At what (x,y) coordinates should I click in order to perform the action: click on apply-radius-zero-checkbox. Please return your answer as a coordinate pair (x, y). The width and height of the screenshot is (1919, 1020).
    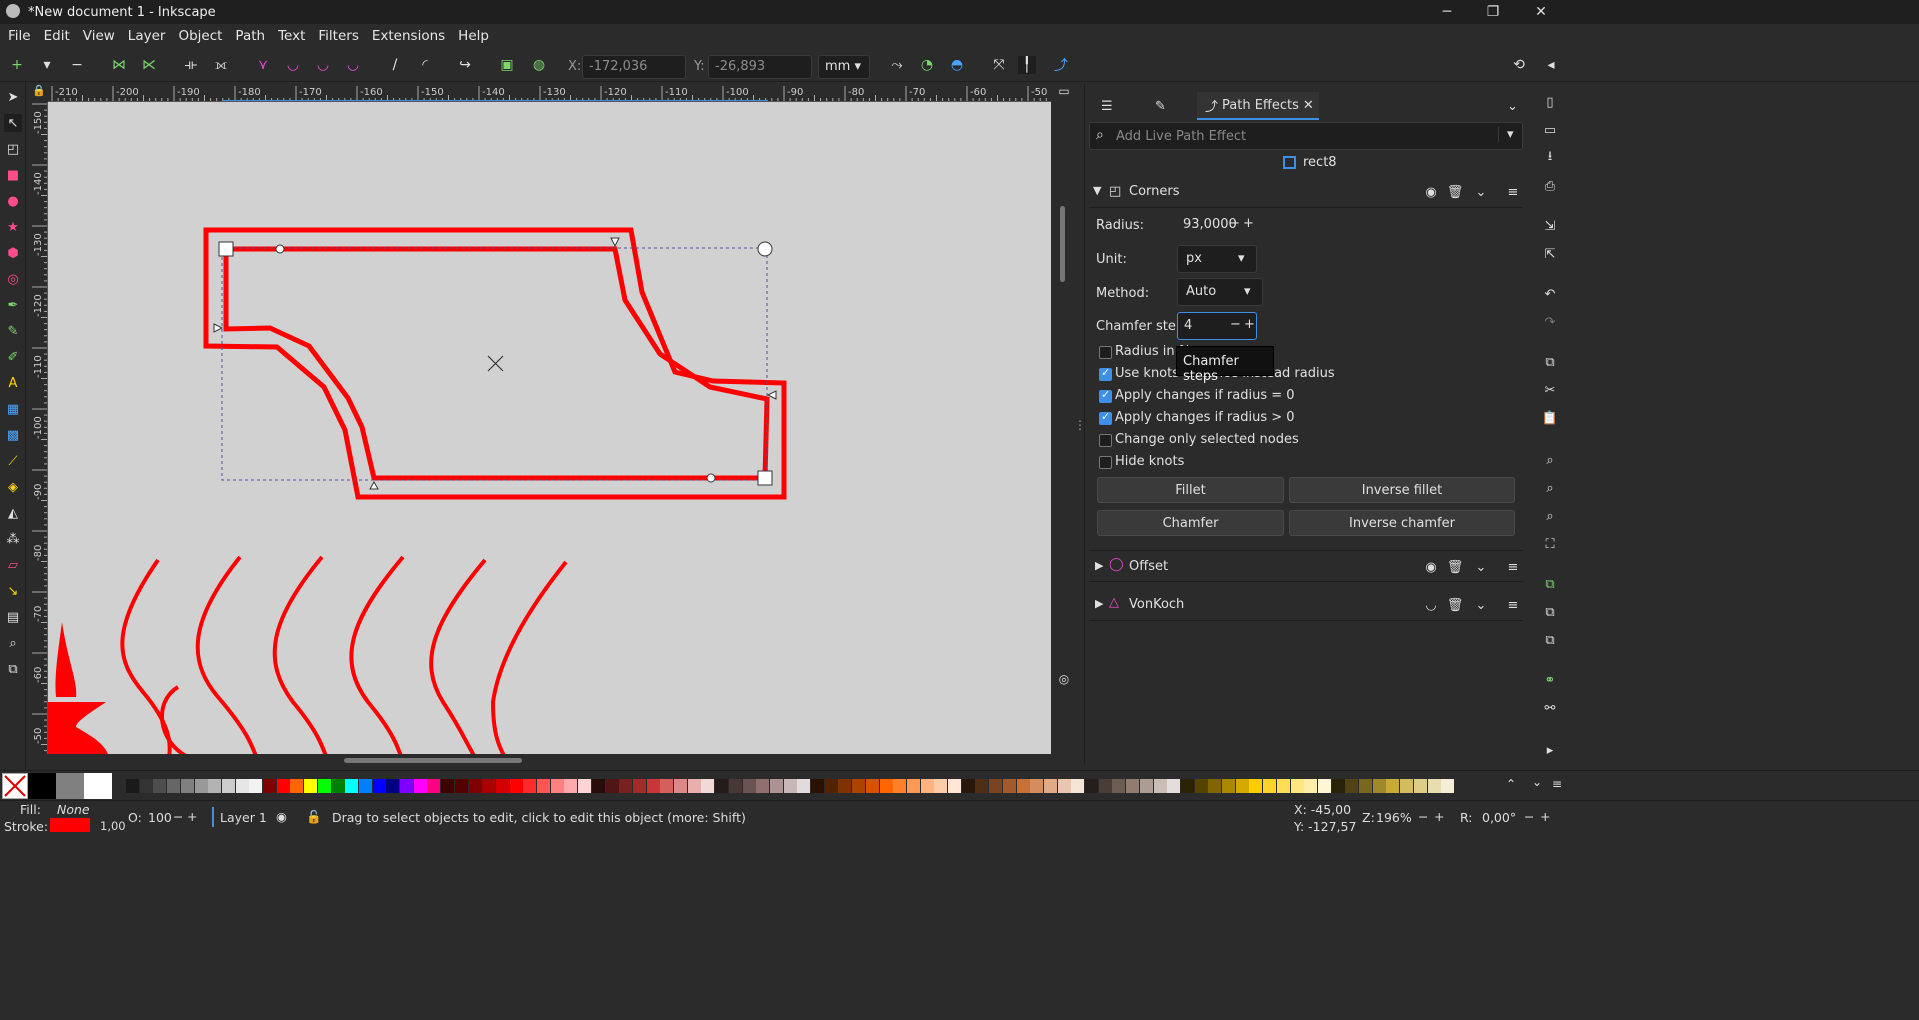
    Looking at the image, I should click on (1105, 395).